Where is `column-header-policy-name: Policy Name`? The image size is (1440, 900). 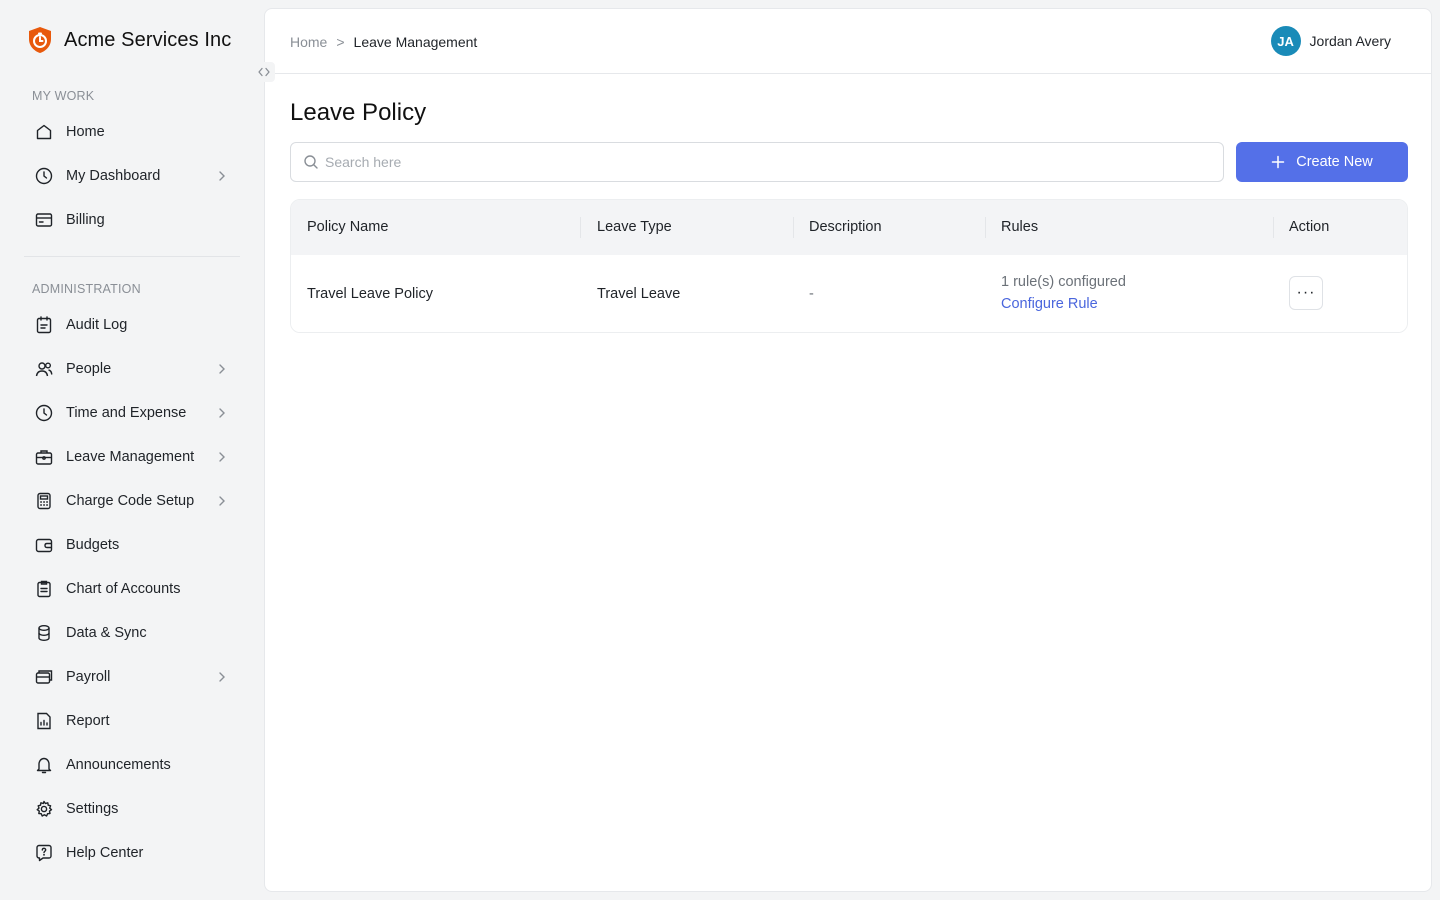 column-header-policy-name: Policy Name is located at coordinates (347, 227).